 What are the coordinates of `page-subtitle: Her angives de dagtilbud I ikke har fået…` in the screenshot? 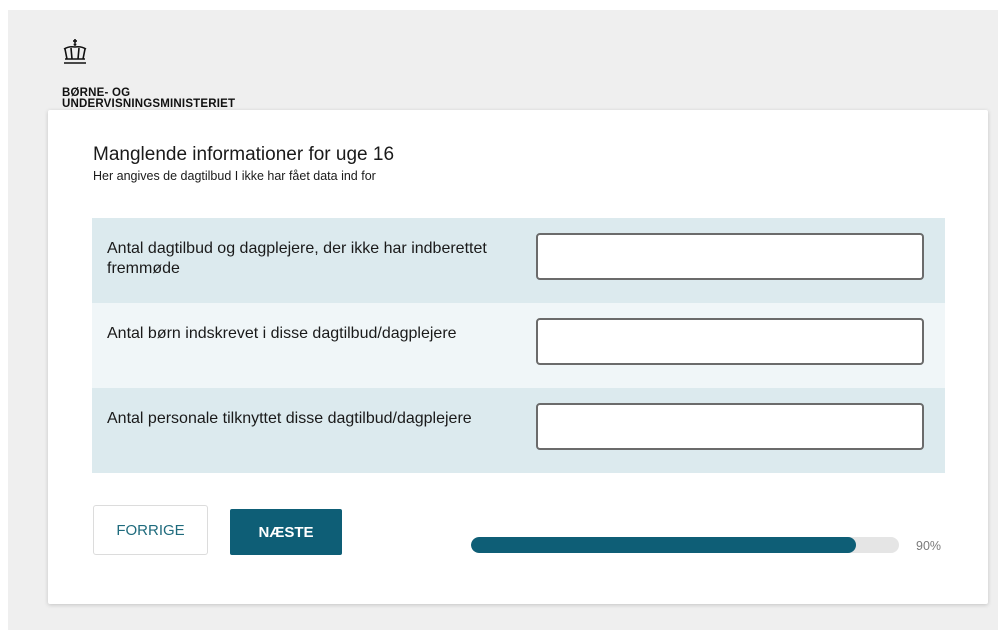 It's located at (234, 176).